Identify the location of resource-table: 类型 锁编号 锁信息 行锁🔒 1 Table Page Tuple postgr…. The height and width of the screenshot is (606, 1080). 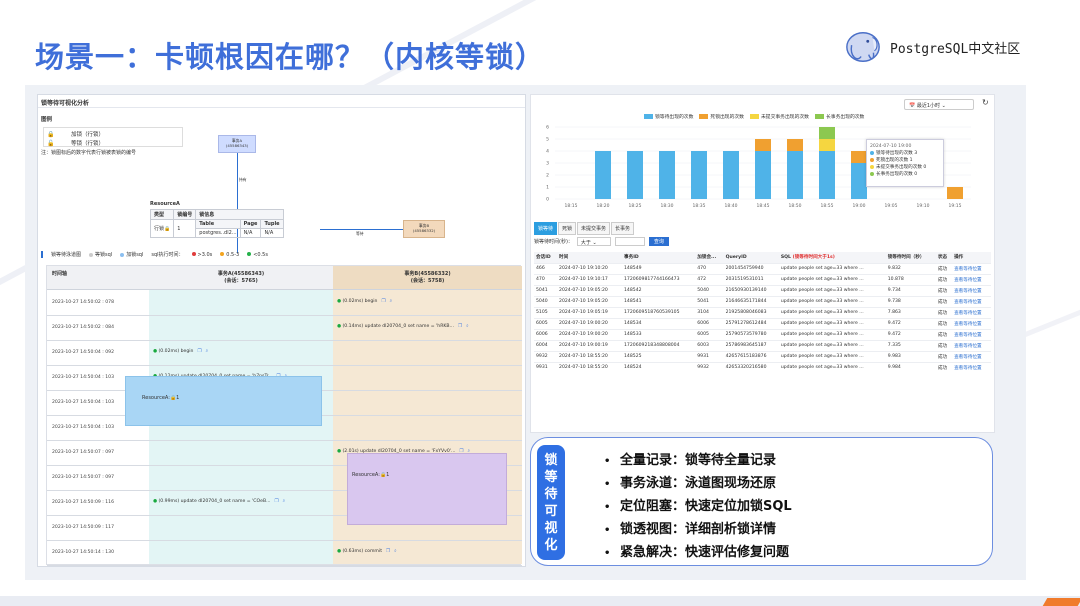
(216, 223).